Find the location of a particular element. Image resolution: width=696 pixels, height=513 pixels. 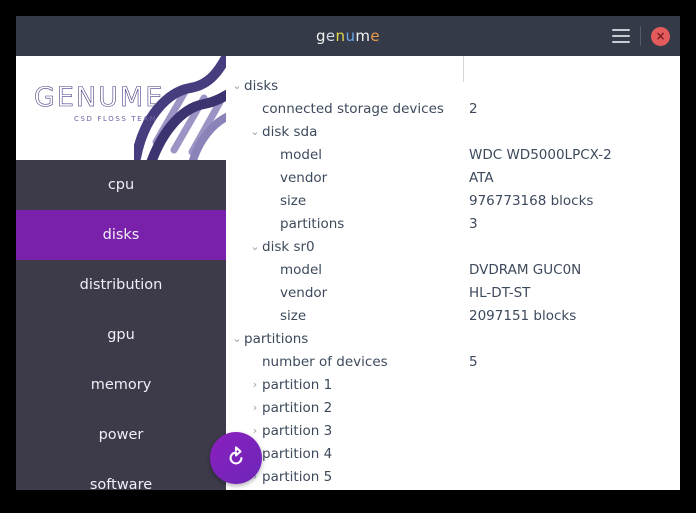

tree-row: size 976773168 blocks is located at coordinates (453, 200).